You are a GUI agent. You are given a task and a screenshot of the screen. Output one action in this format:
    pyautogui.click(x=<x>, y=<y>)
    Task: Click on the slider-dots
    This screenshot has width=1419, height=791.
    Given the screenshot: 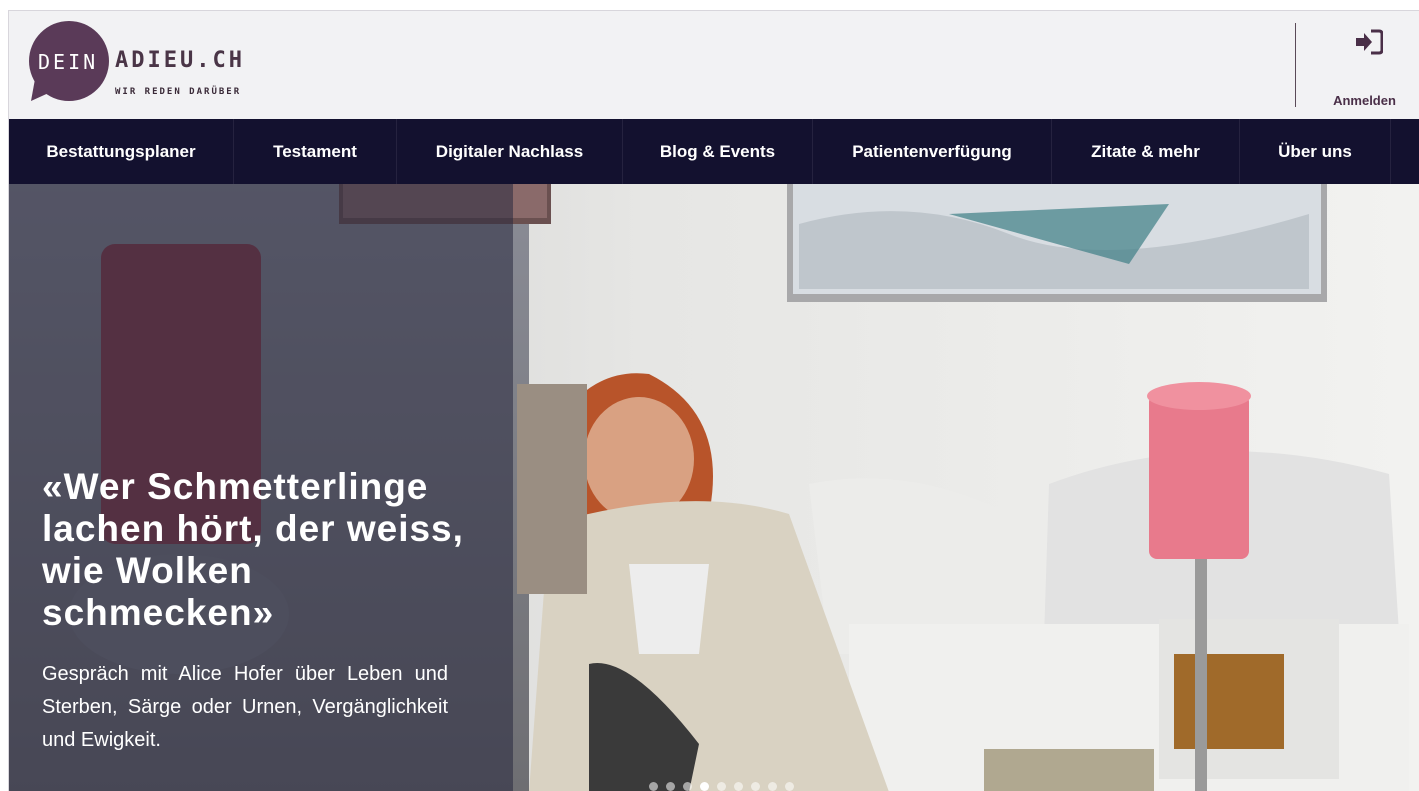 What is the action you would take?
    pyautogui.click(x=721, y=786)
    